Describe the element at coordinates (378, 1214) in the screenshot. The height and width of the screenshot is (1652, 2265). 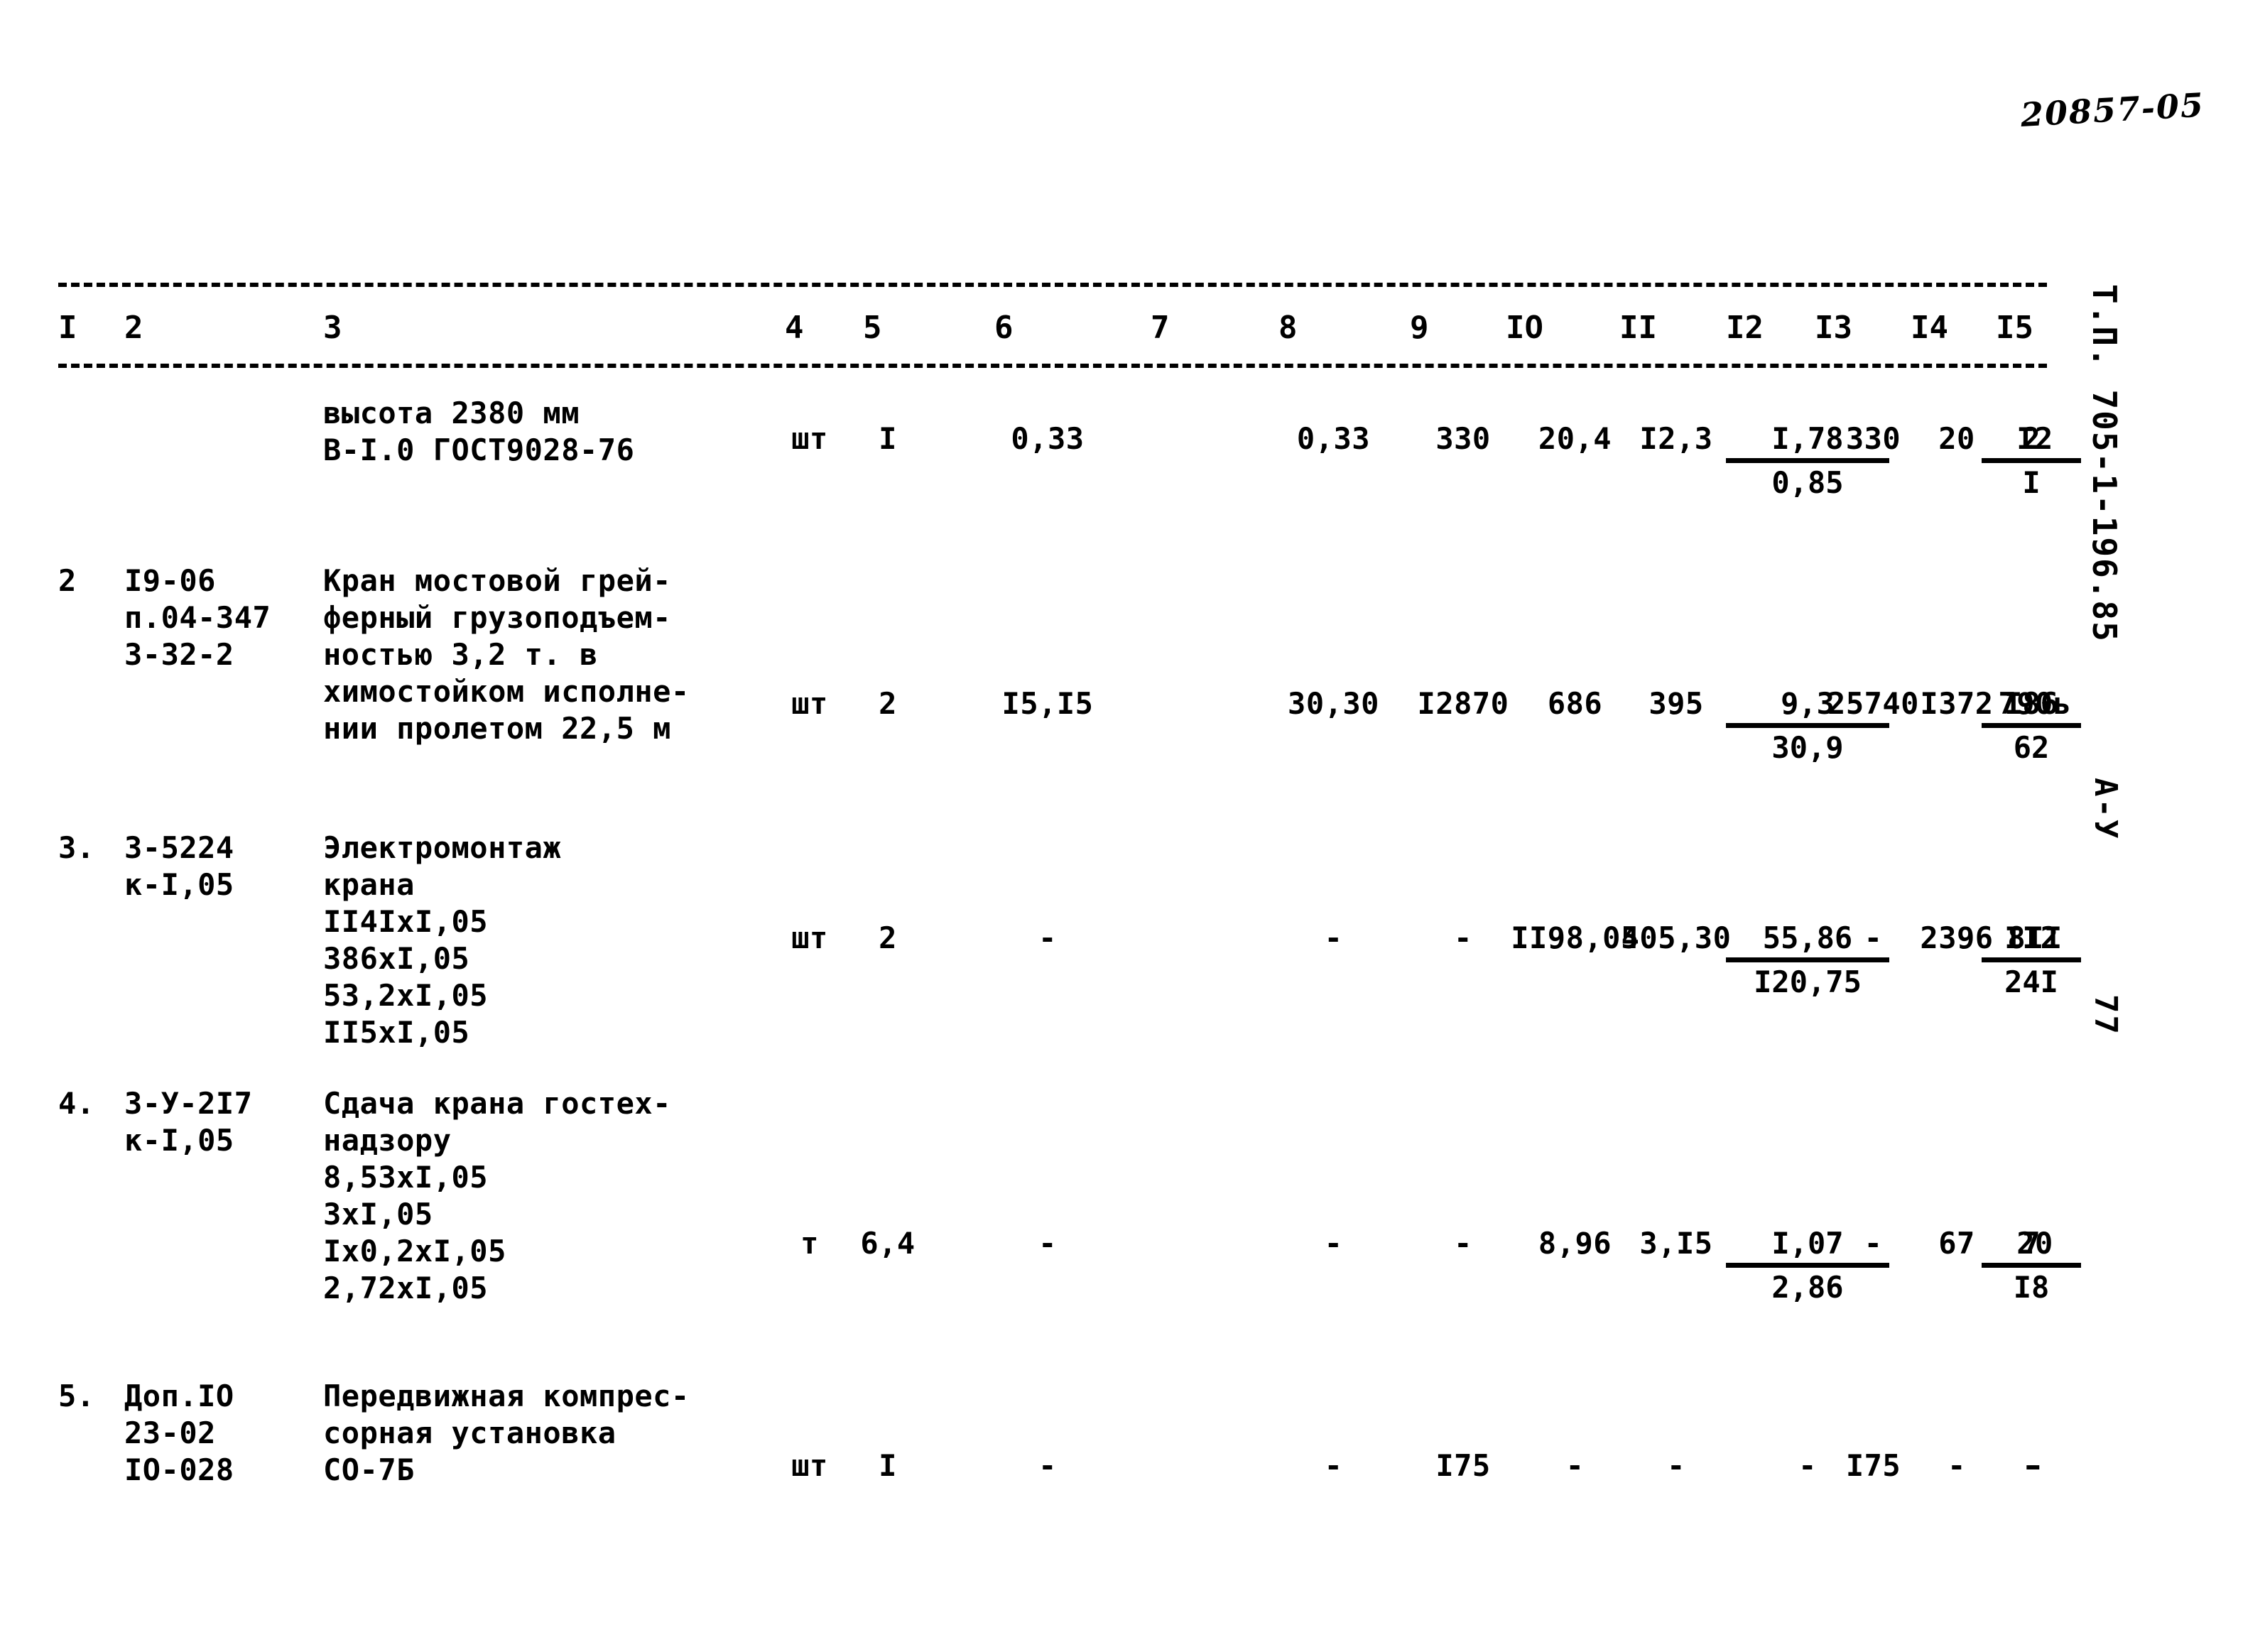
I see `row-description-line: 3xI,05` at that location.